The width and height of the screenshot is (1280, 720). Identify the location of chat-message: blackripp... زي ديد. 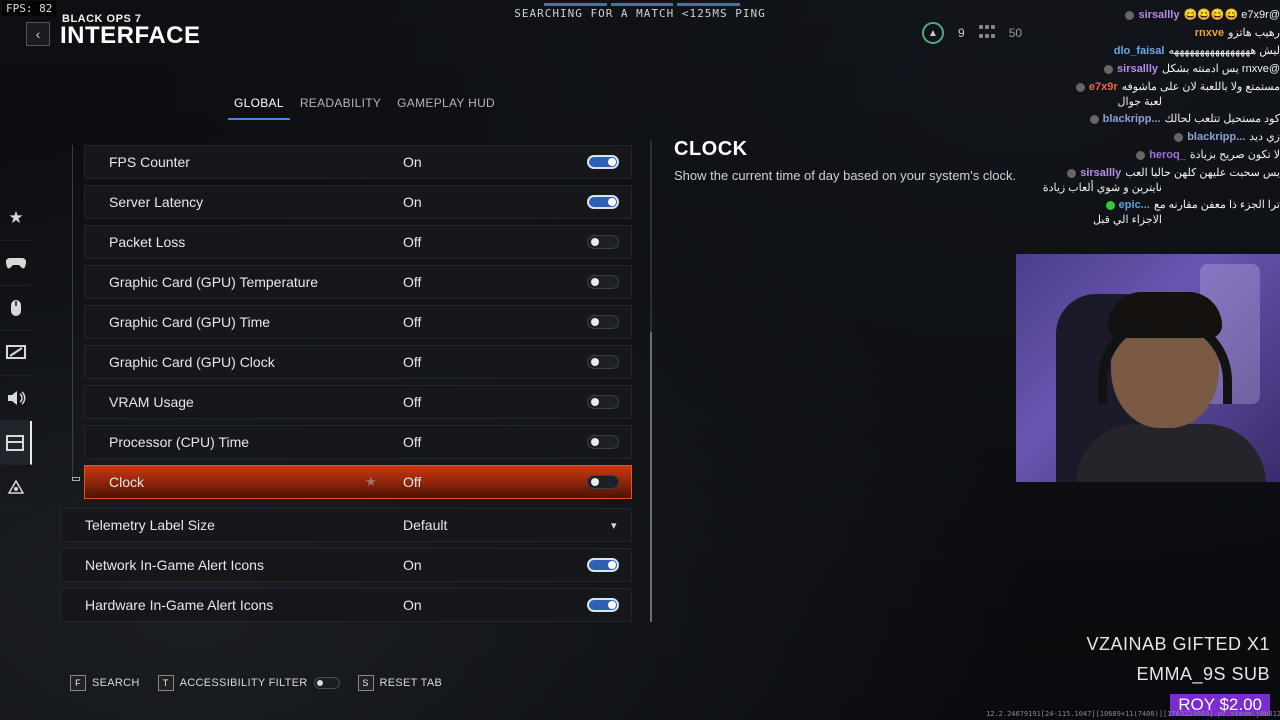
(1145, 137).